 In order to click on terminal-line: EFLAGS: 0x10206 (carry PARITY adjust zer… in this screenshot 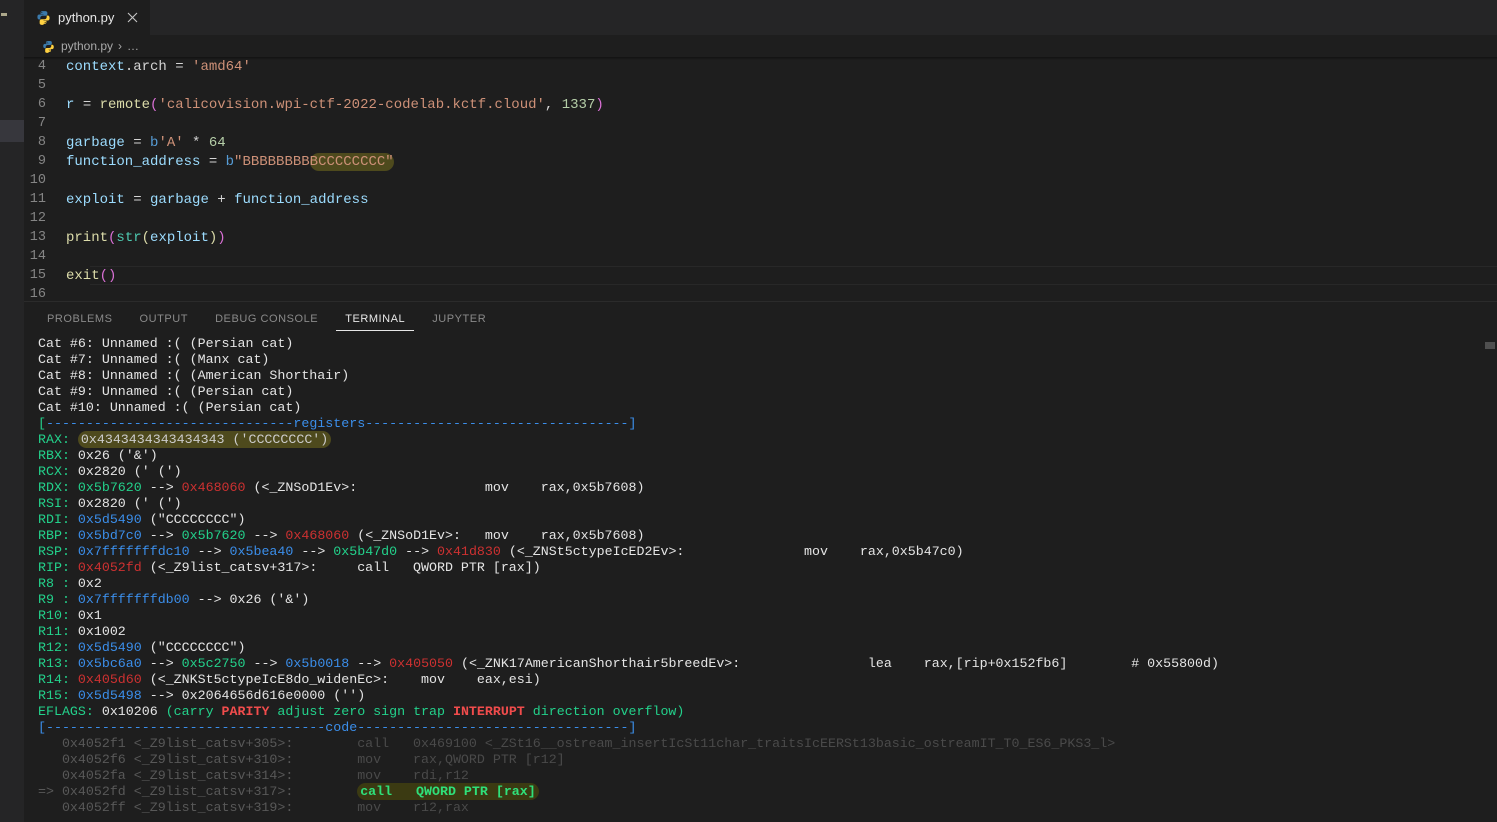, I will do `click(767, 712)`.